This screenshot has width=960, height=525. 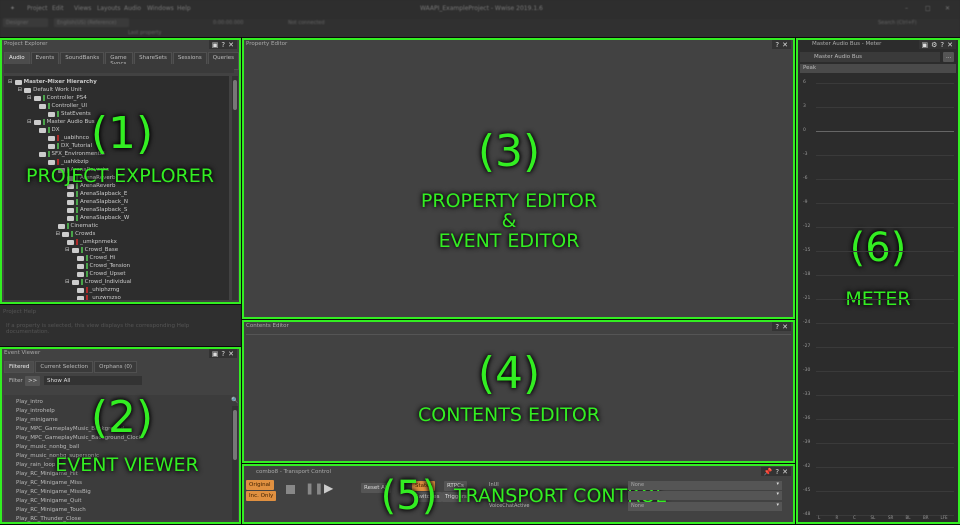 I want to click on event-item: Play_RC_Minigame_MissBig, so click(x=53, y=492).